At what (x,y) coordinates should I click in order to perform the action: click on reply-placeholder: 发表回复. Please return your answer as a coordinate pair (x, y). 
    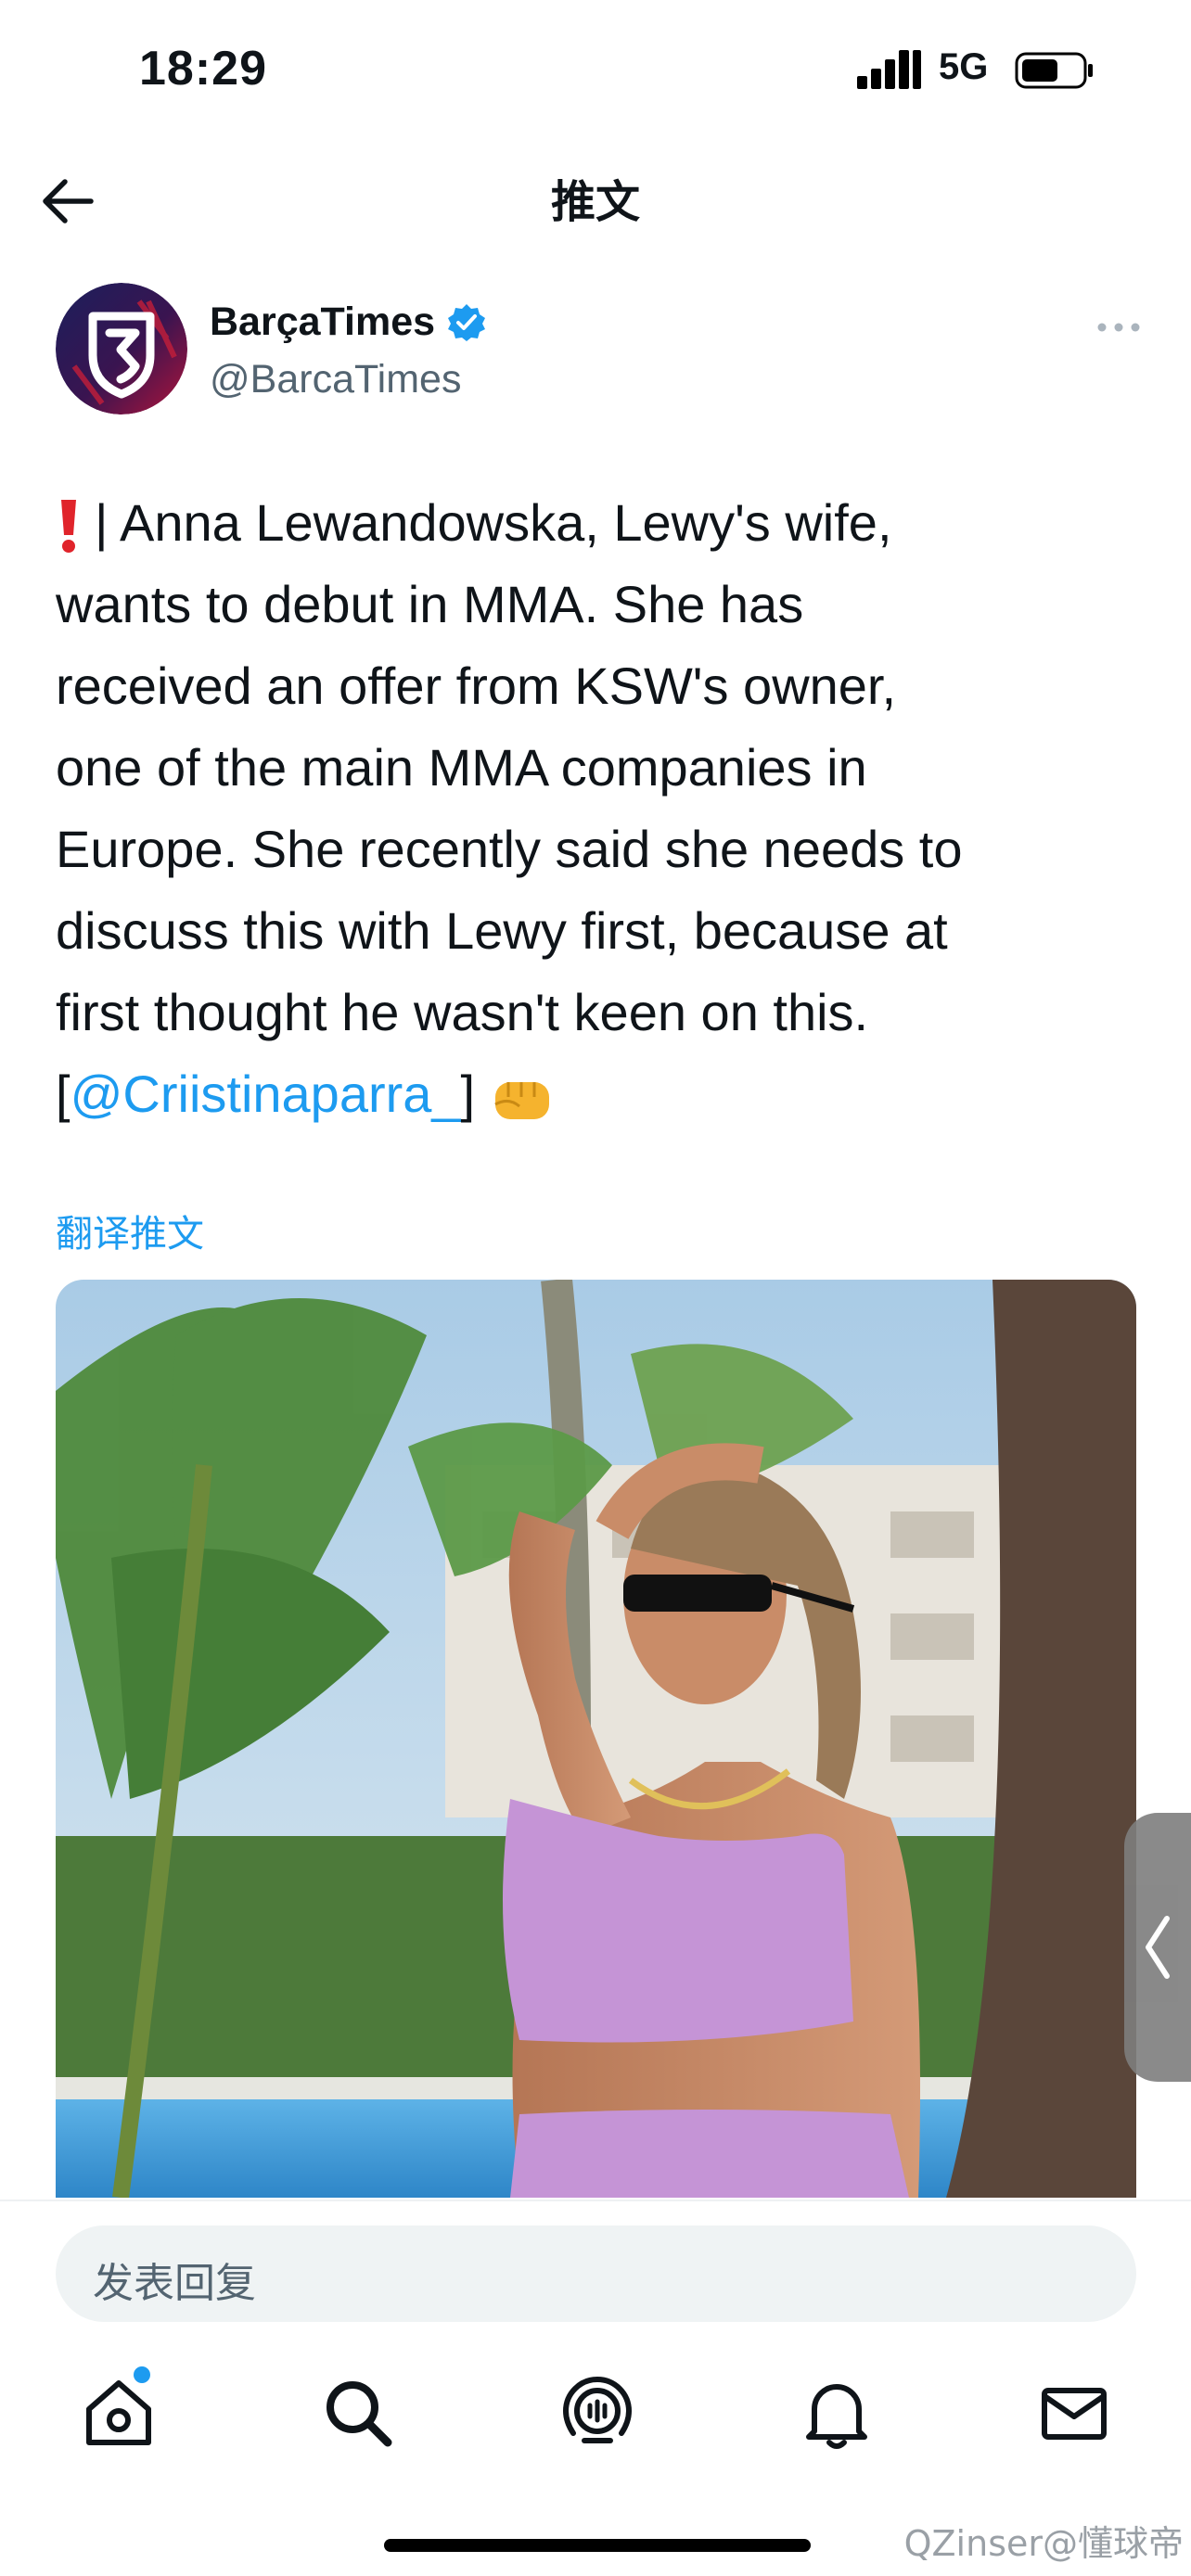
    Looking at the image, I should click on (174, 2284).